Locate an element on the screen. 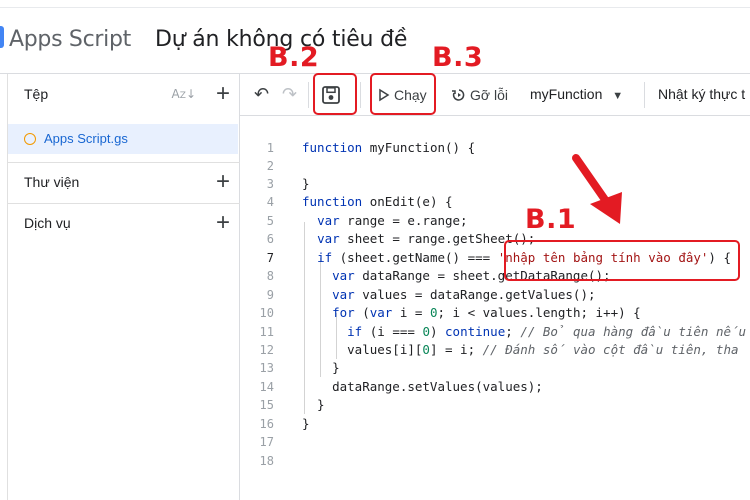 The width and height of the screenshot is (750, 500). annotation-b1-box is located at coordinates (622, 260).